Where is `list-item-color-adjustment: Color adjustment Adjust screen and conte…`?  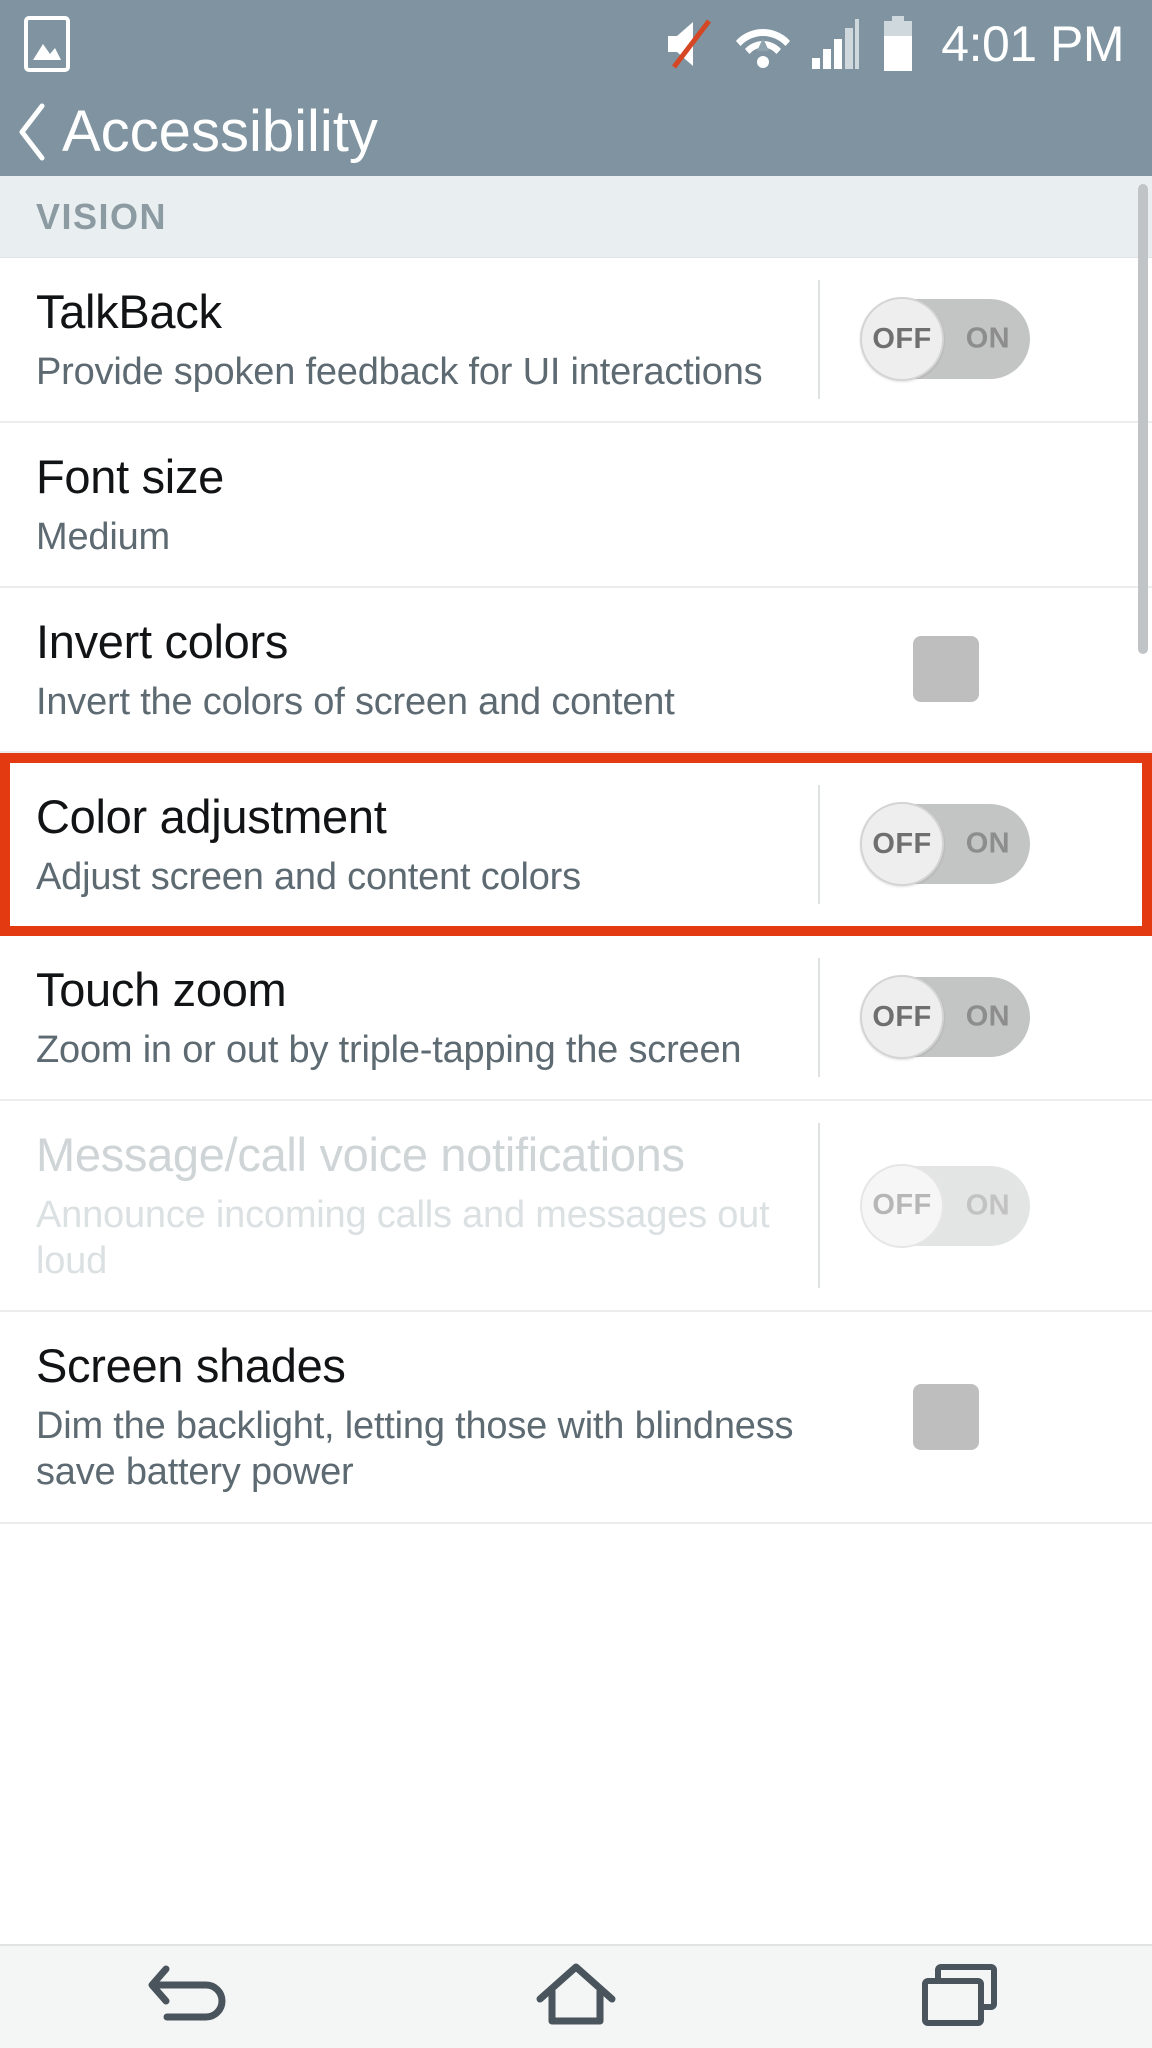 list-item-color-adjustment: Color adjustment Adjust screen and conte… is located at coordinates (576, 844).